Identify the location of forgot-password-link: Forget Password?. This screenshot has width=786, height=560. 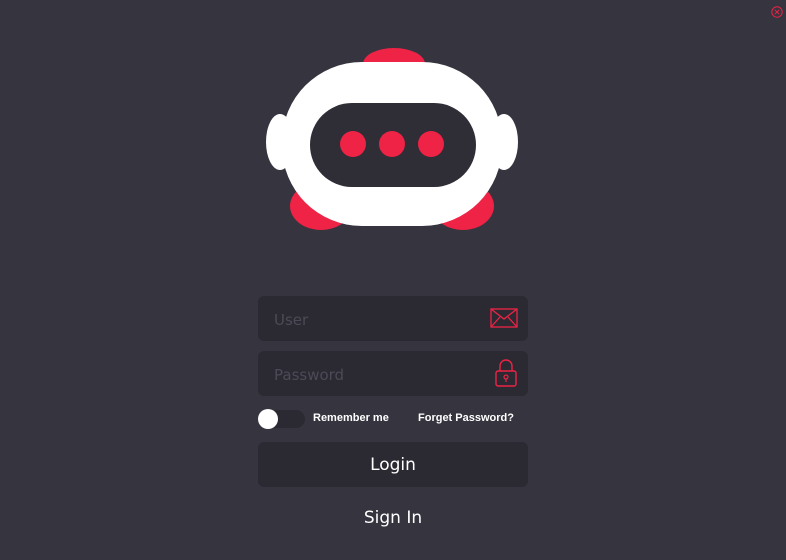
(466, 418).